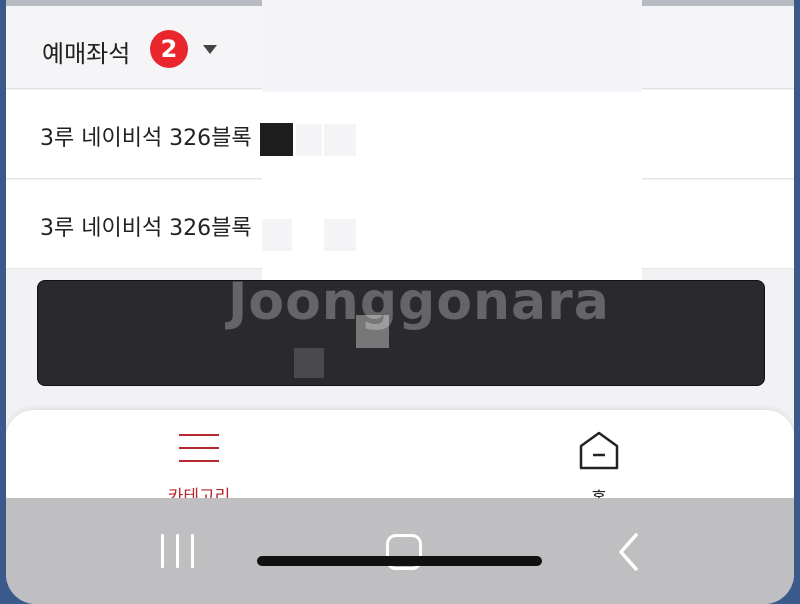 The width and height of the screenshot is (800, 604). I want to click on redaction-overlay-top, so click(452, 46).